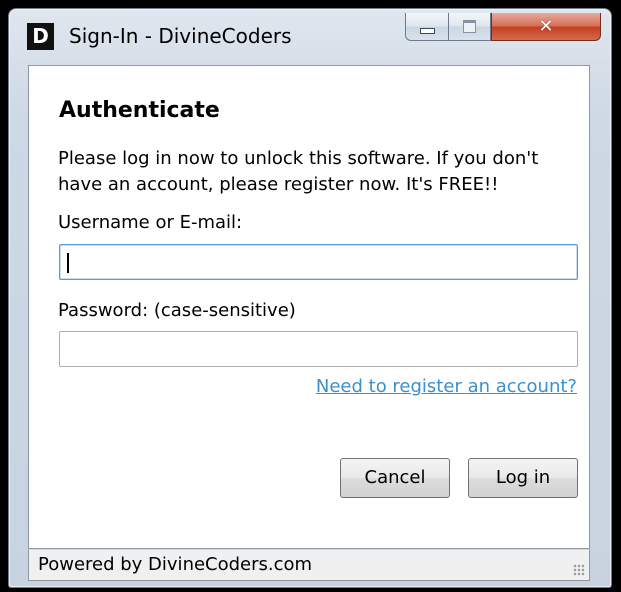  Describe the element at coordinates (427, 30) in the screenshot. I see `minimize-icon` at that location.